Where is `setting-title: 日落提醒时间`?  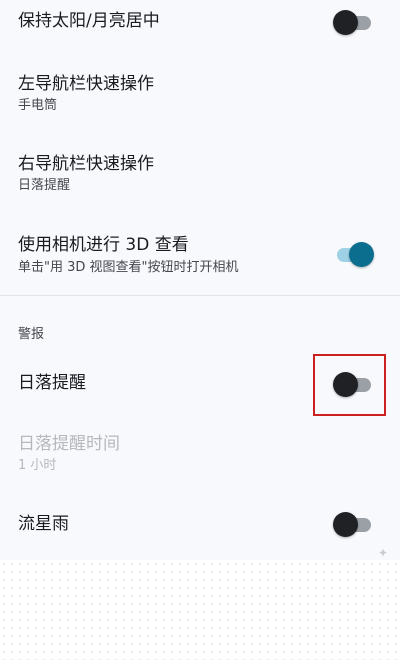
setting-title: 日落提醒时间 is located at coordinates (69, 444).